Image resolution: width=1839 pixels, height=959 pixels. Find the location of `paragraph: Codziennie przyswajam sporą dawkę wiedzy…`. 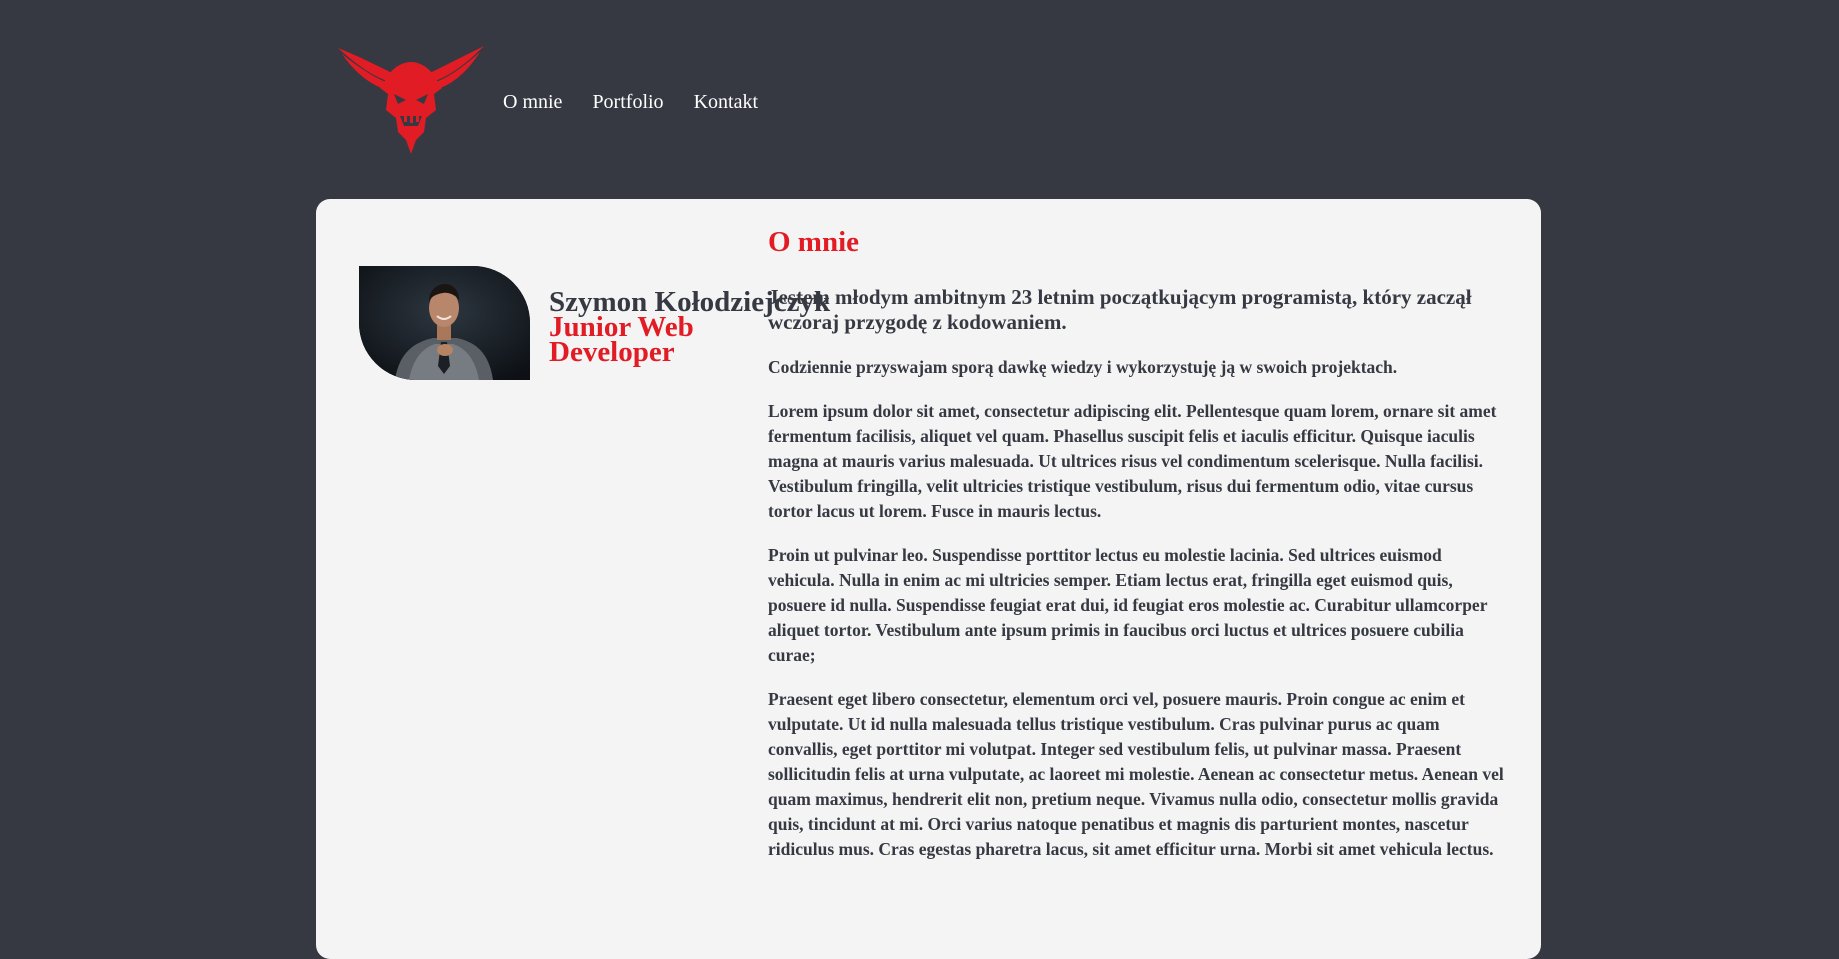

paragraph: Codziennie przyswajam sporą dawkę wiedzy… is located at coordinates (1083, 367).